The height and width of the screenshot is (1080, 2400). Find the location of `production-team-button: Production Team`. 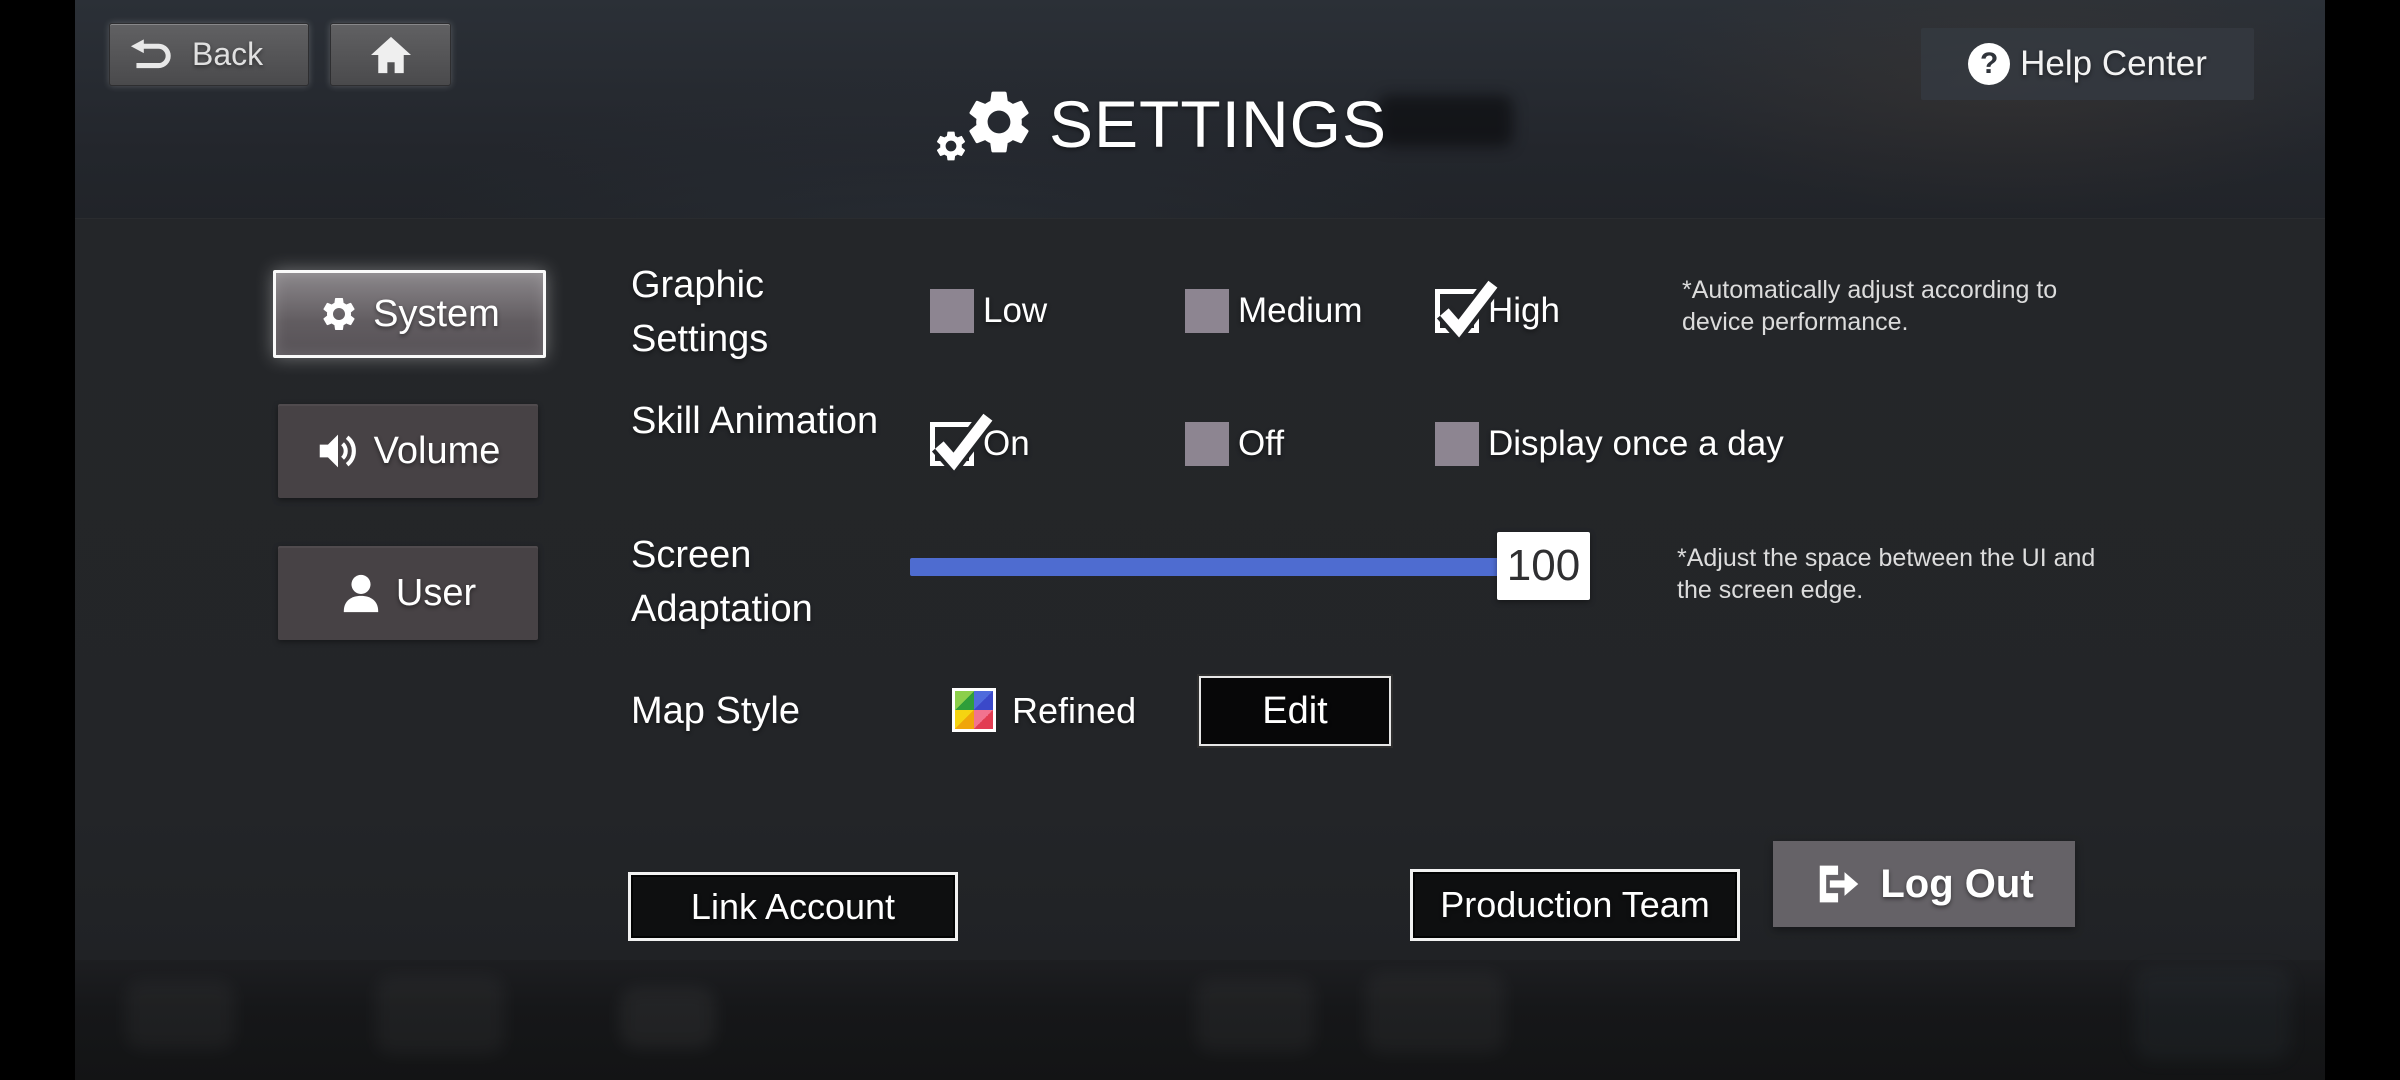

production-team-button: Production Team is located at coordinates (1575, 905).